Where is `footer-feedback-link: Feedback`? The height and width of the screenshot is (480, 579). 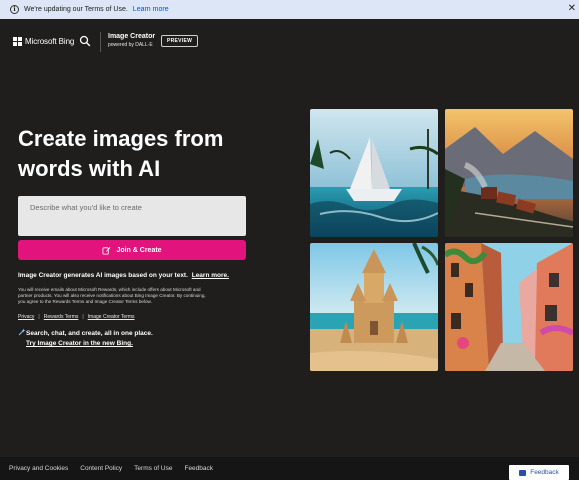
footer-feedback-link: Feedback is located at coordinates (198, 468).